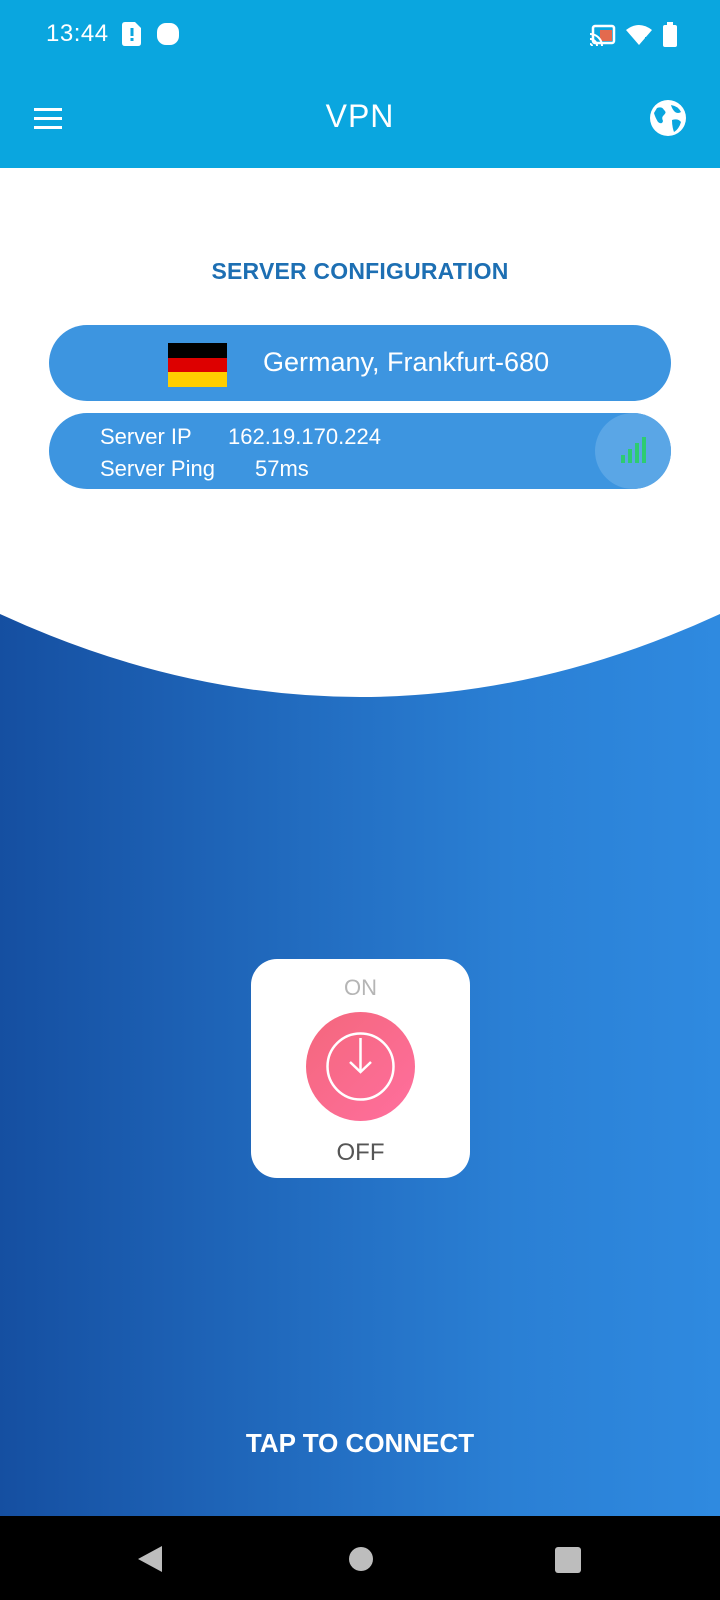 Image resolution: width=720 pixels, height=1600 pixels. I want to click on signal-strength-button, so click(633, 451).